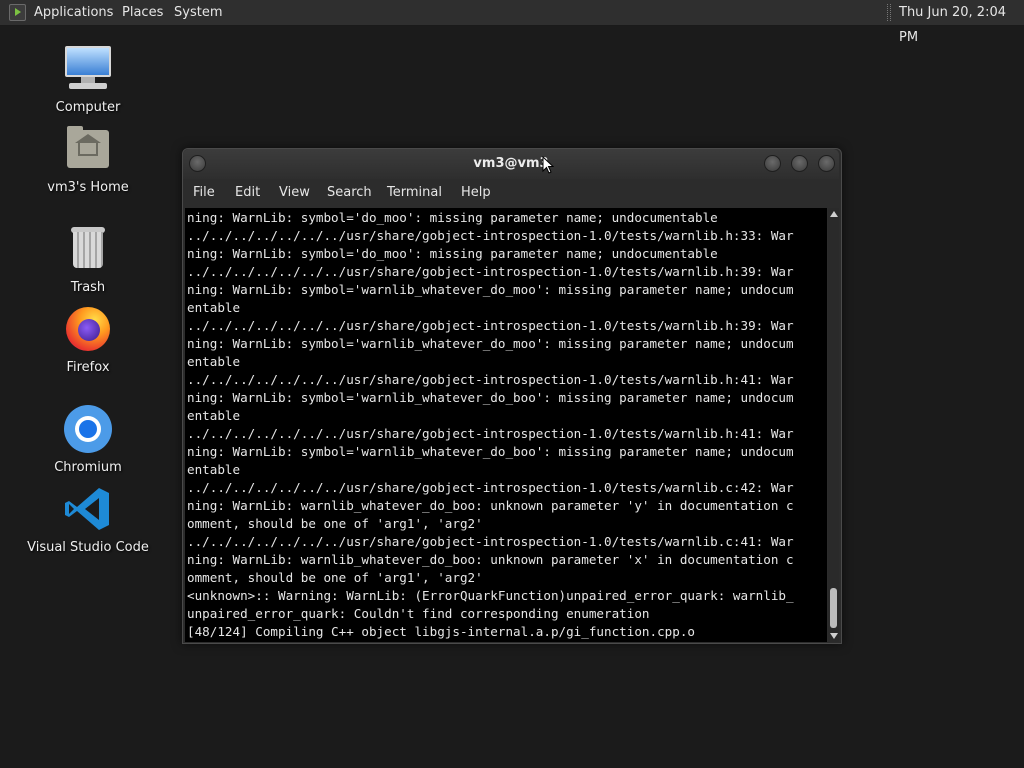 This screenshot has width=1024, height=768. Describe the element at coordinates (833, 608) in the screenshot. I see `scroll-thumb` at that location.